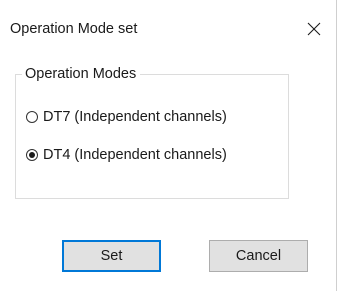 The image size is (337, 291). What do you see at coordinates (258, 256) in the screenshot?
I see `cancel-button: Cancel` at bounding box center [258, 256].